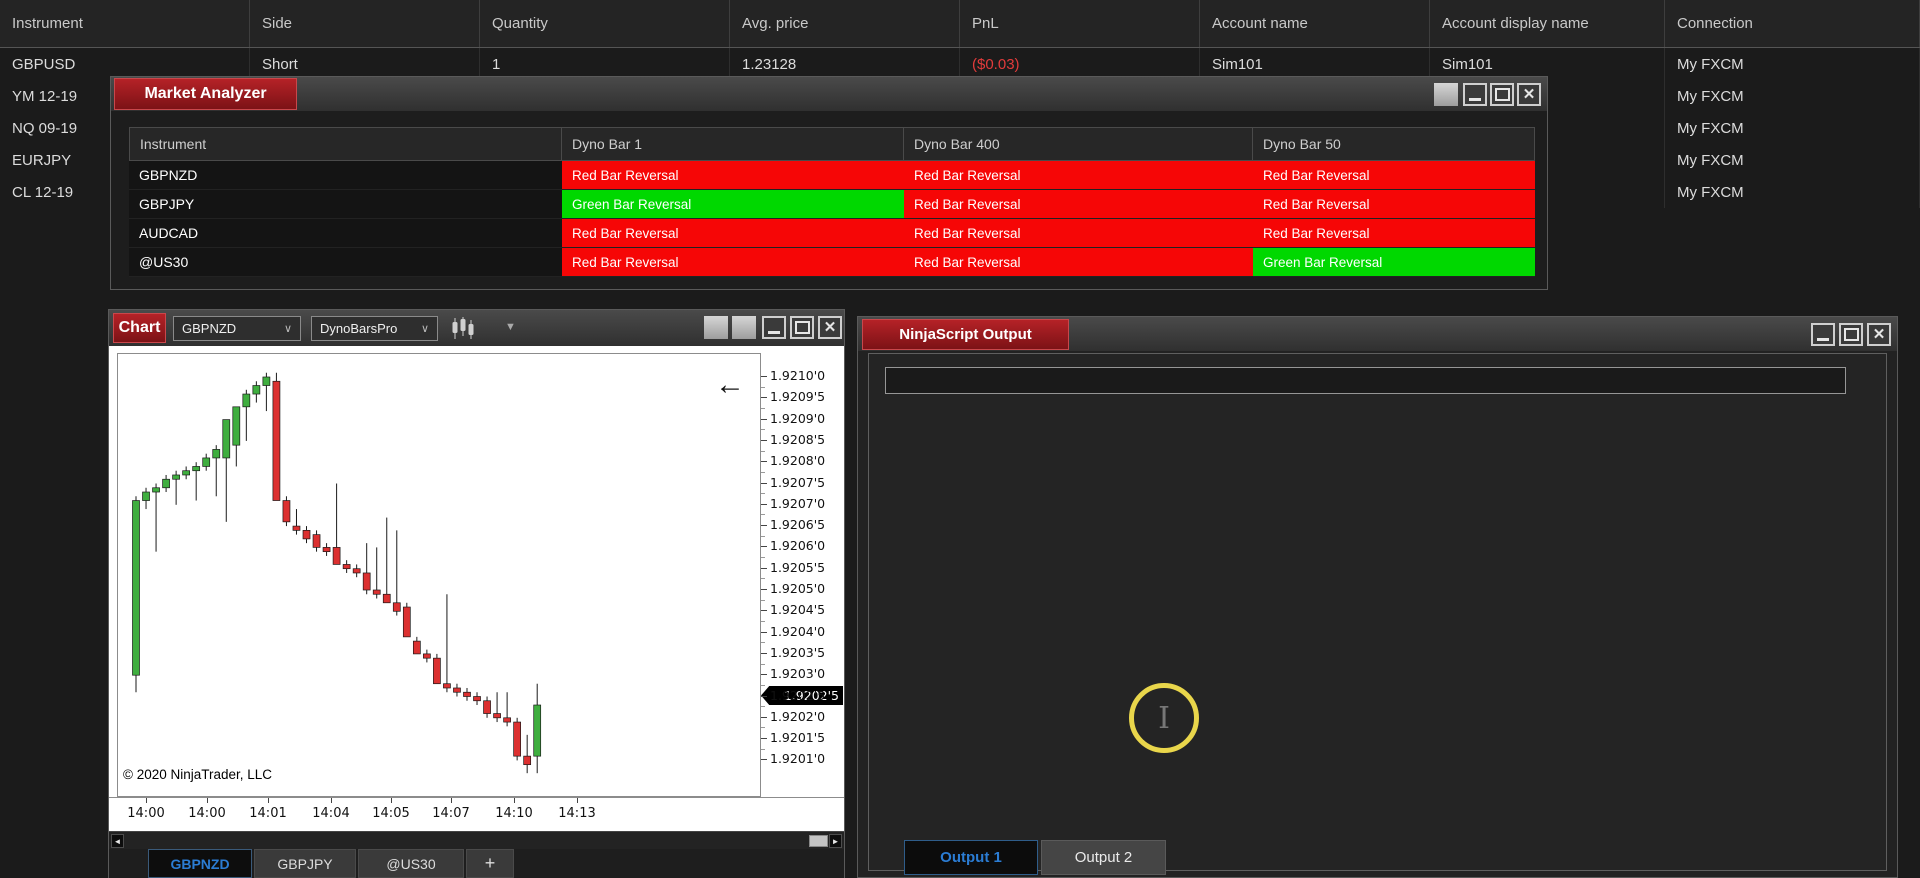 The image size is (1920, 878). I want to click on instrument-cell: GBPNZD, so click(345, 175).